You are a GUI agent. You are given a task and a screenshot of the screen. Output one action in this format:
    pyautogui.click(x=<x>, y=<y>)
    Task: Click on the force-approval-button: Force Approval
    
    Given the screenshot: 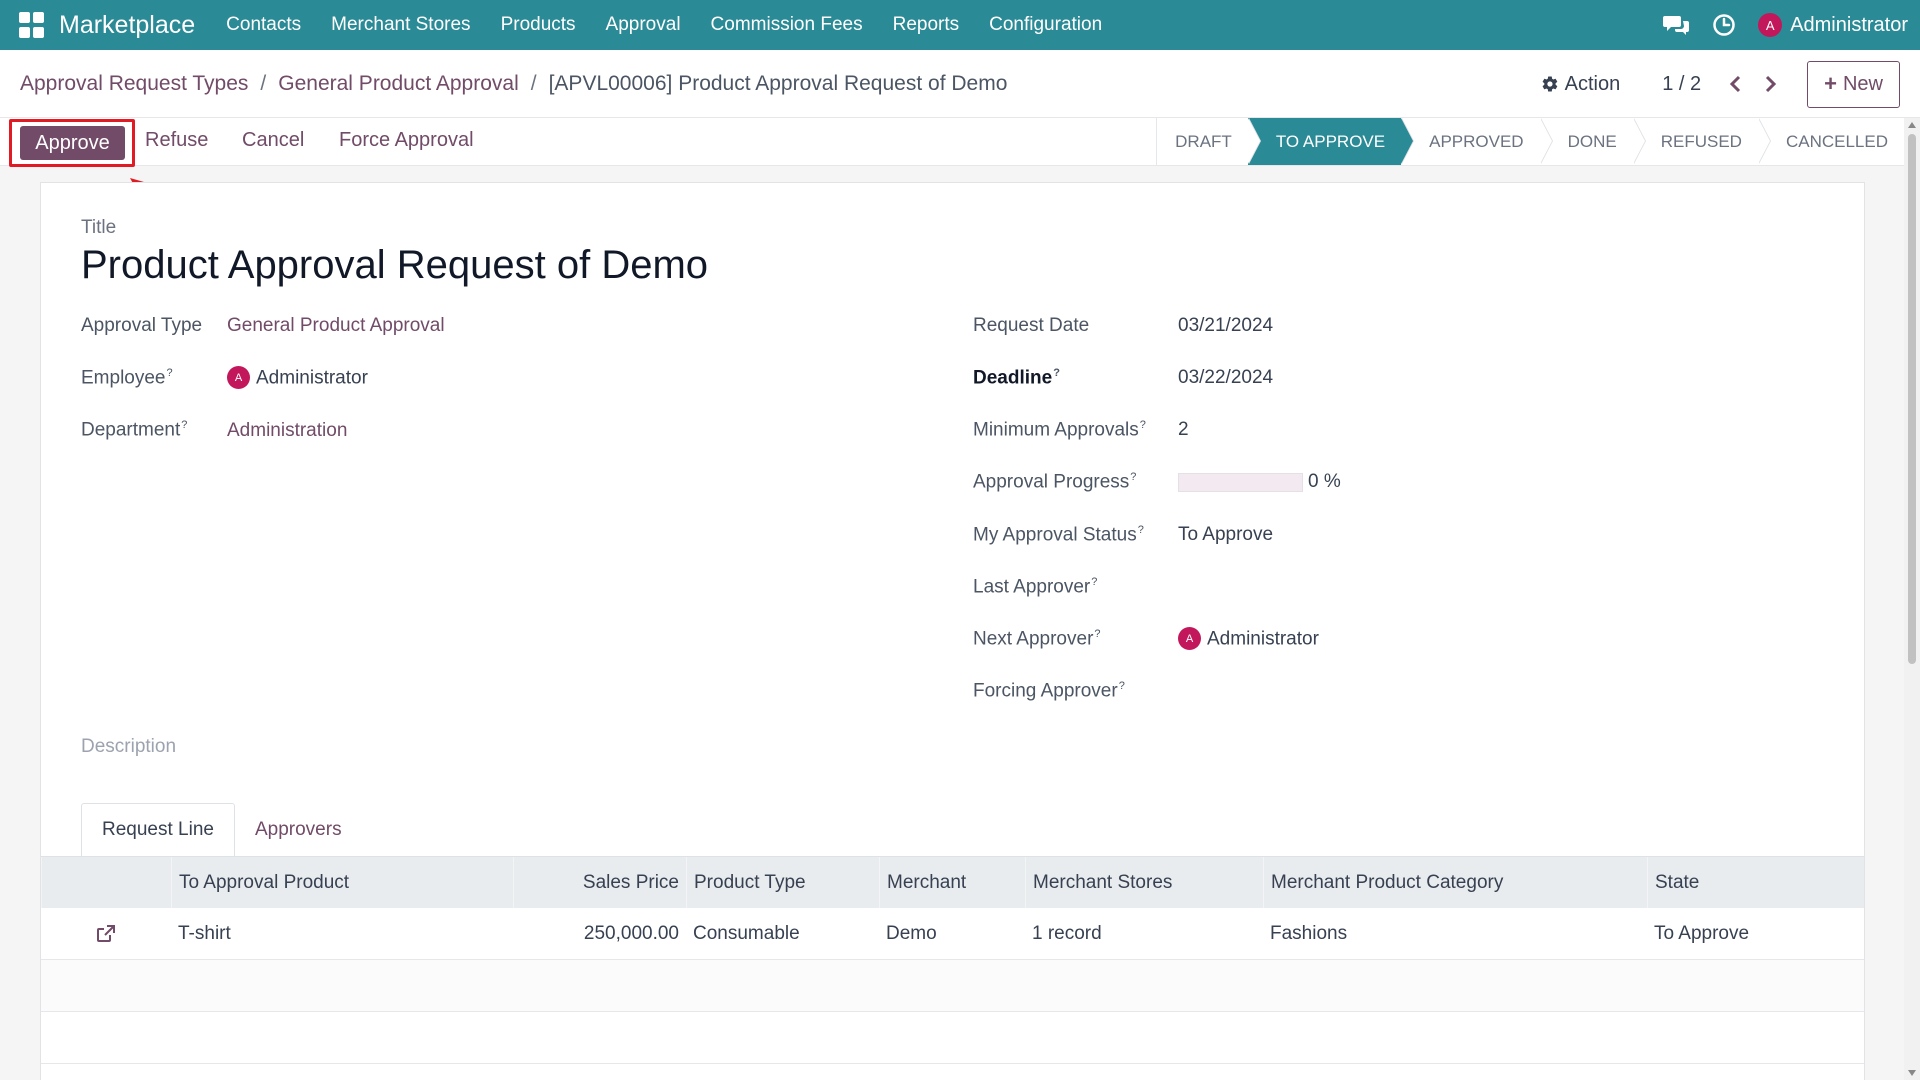 What is the action you would take?
    pyautogui.click(x=406, y=140)
    